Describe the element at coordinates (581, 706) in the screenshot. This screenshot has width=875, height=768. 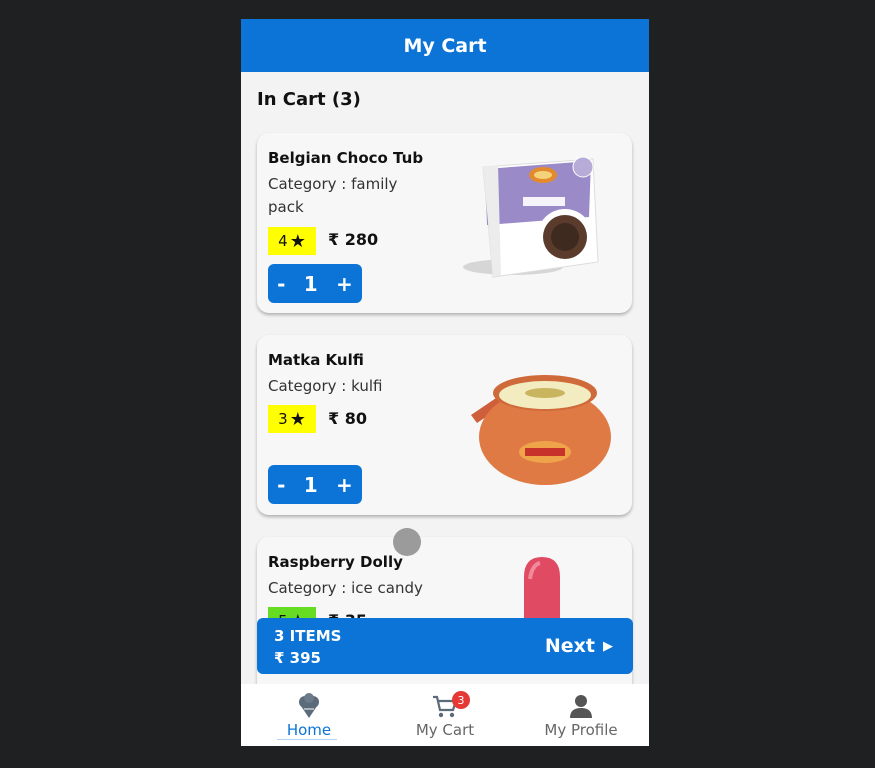
I see `person-icon` at that location.